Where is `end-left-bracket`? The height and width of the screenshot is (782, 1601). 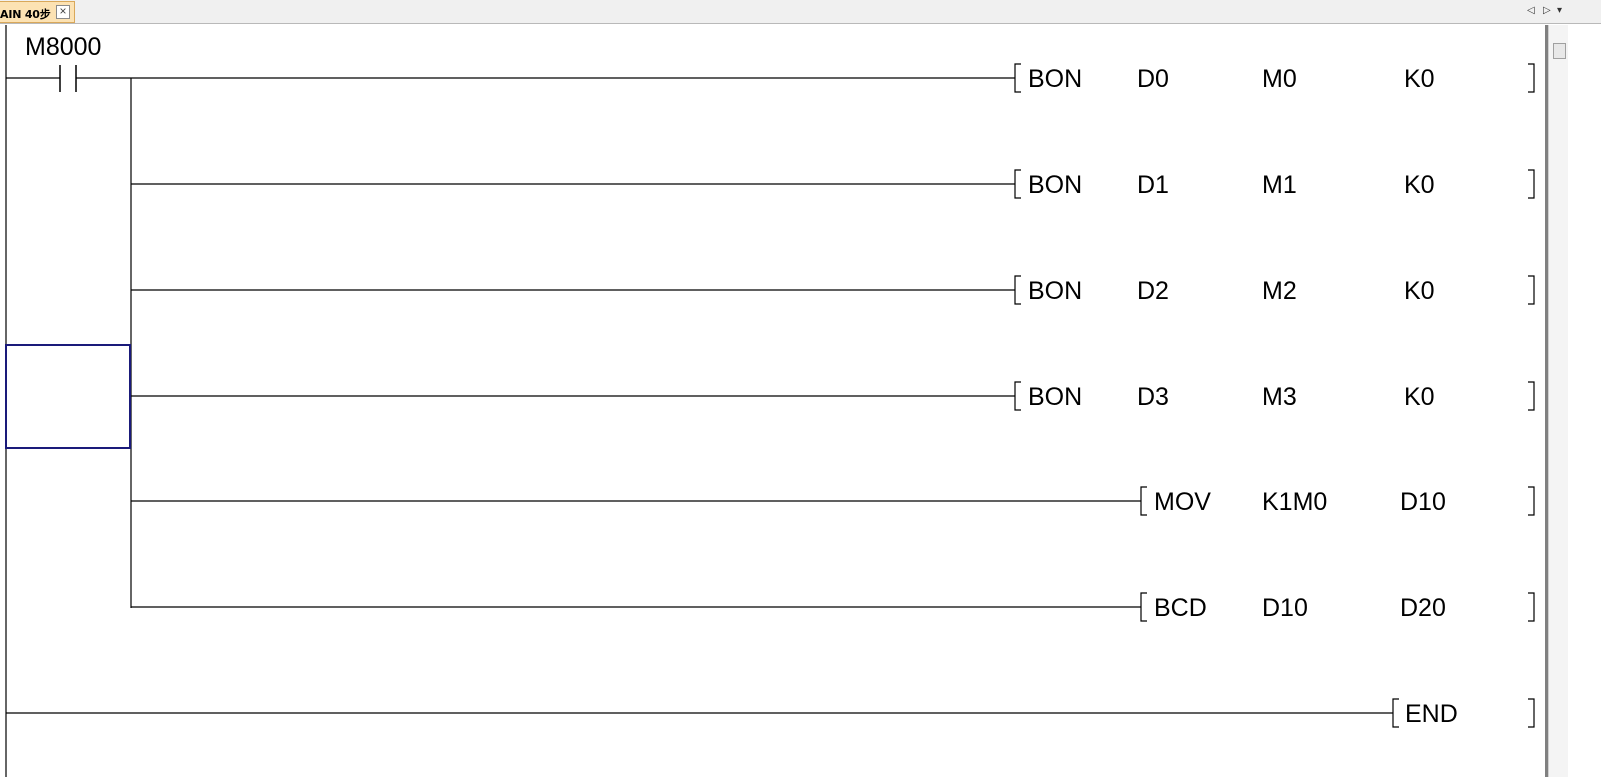 end-left-bracket is located at coordinates (1395, 713).